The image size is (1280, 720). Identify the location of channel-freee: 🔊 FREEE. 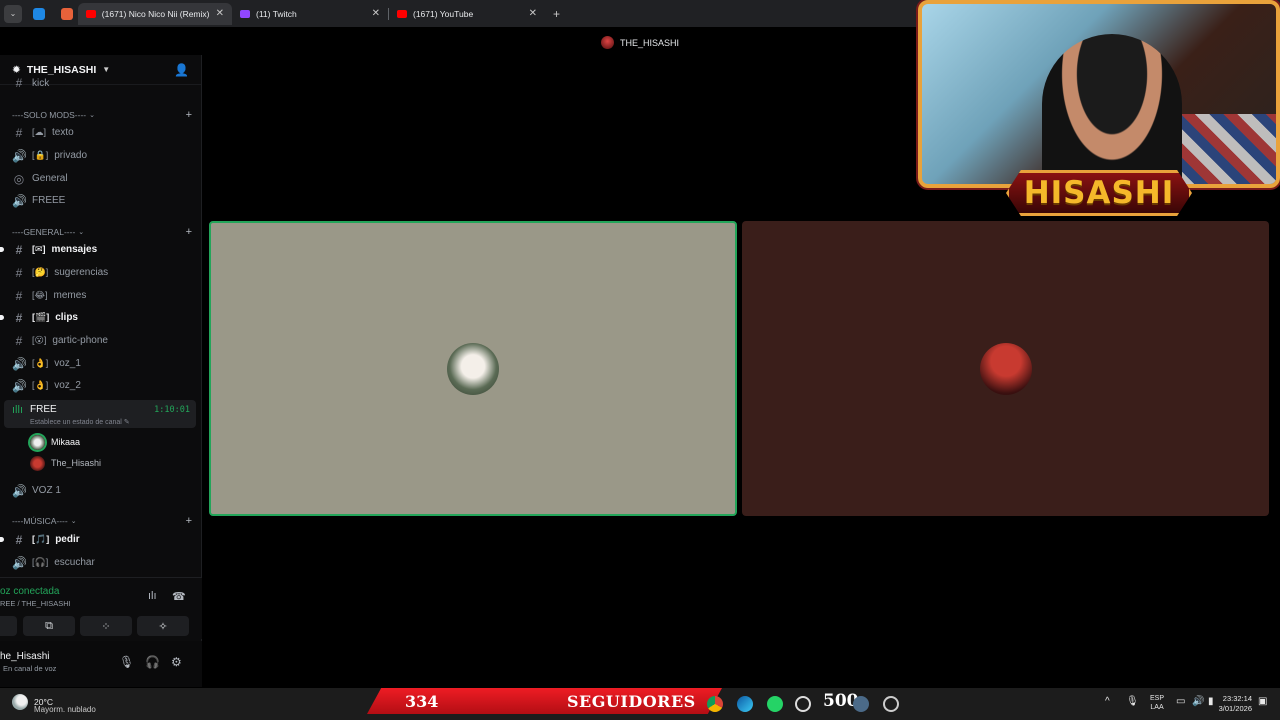
(98, 200).